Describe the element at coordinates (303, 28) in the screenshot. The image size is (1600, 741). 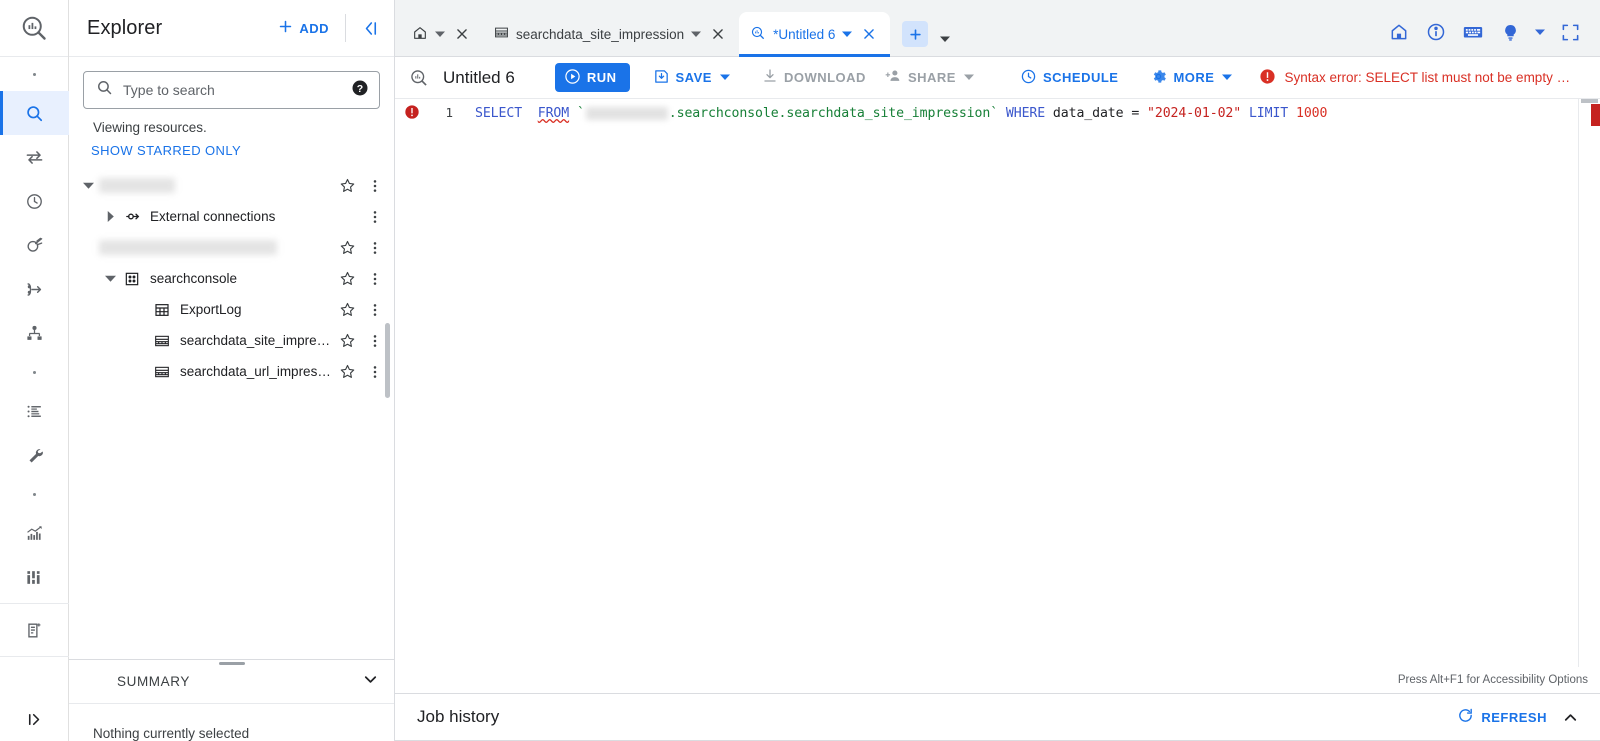
I see `add-button: ADD` at that location.